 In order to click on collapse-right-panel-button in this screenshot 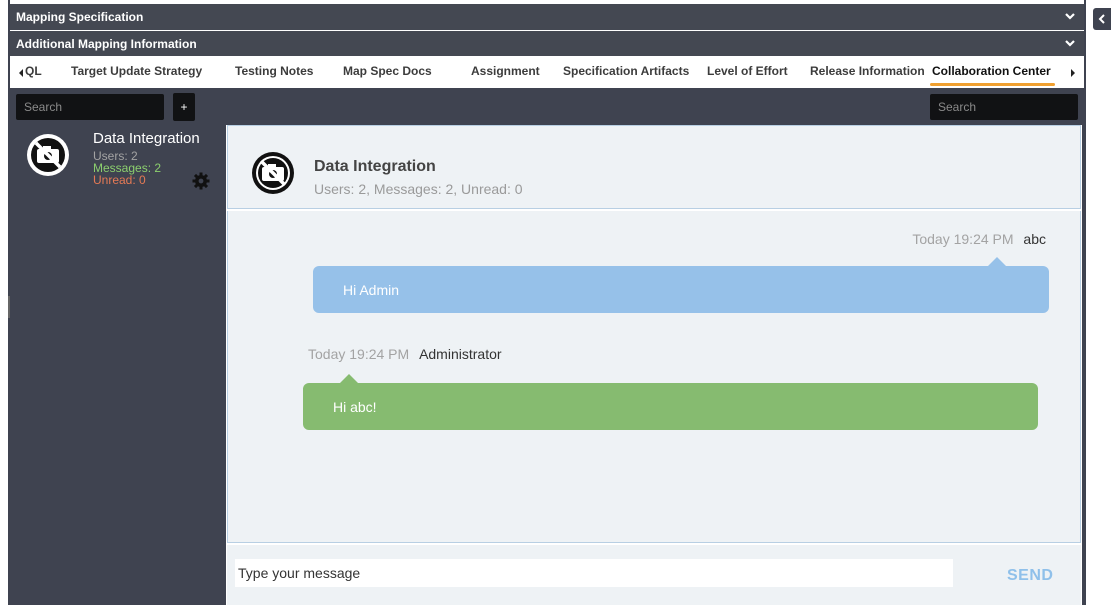, I will do `click(1102, 19)`.